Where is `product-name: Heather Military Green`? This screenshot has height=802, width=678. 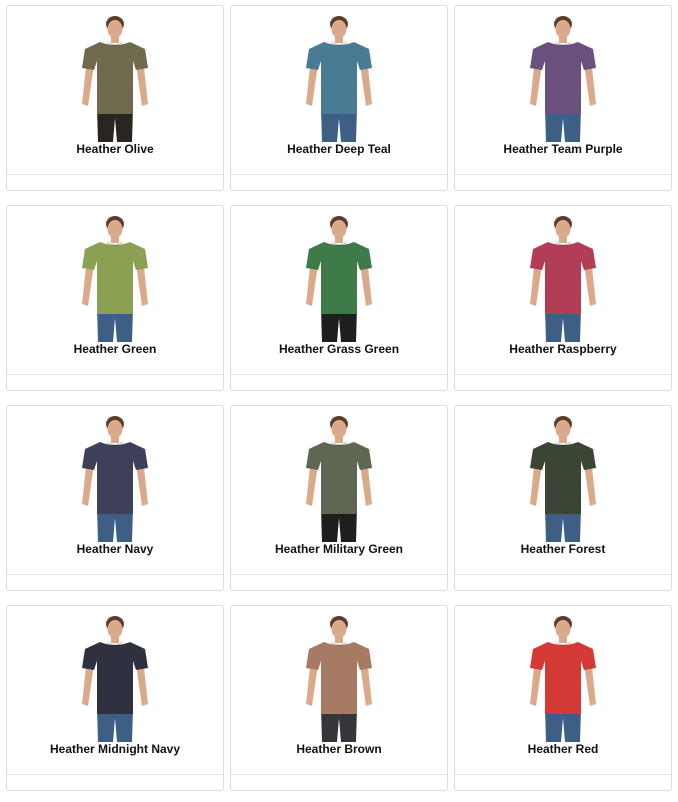
product-name: Heather Military Green is located at coordinates (339, 549).